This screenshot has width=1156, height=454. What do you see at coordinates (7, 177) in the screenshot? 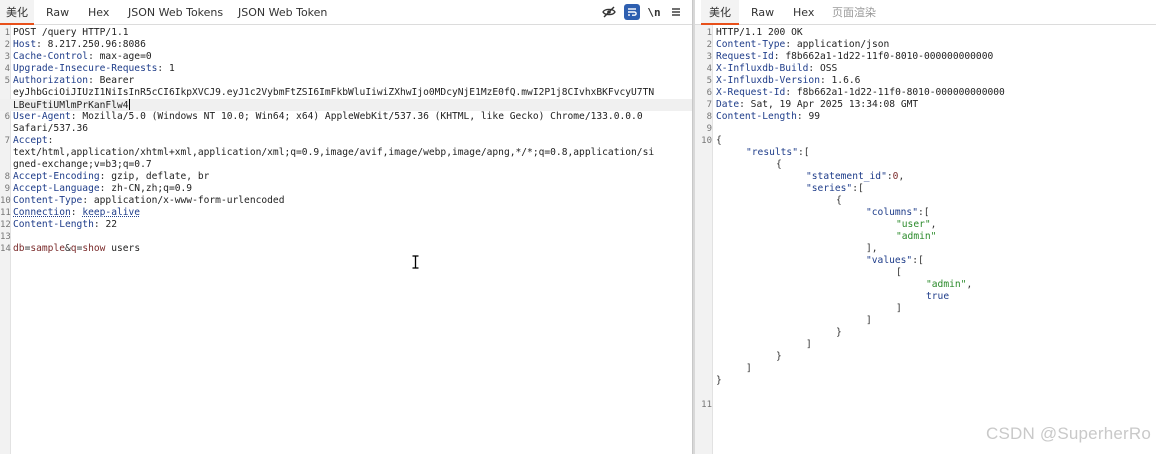
I see `line-number: 8` at bounding box center [7, 177].